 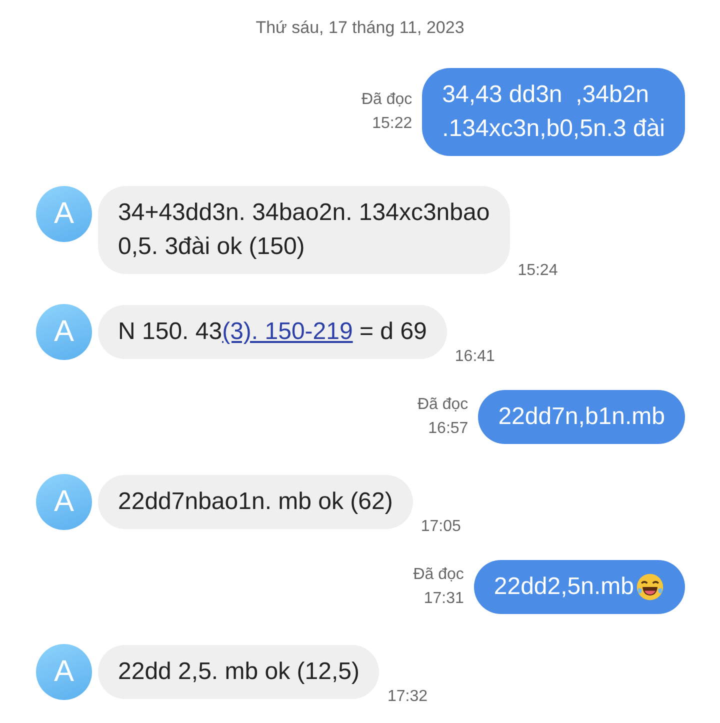 I want to click on message-time: 17:32, so click(x=407, y=697).